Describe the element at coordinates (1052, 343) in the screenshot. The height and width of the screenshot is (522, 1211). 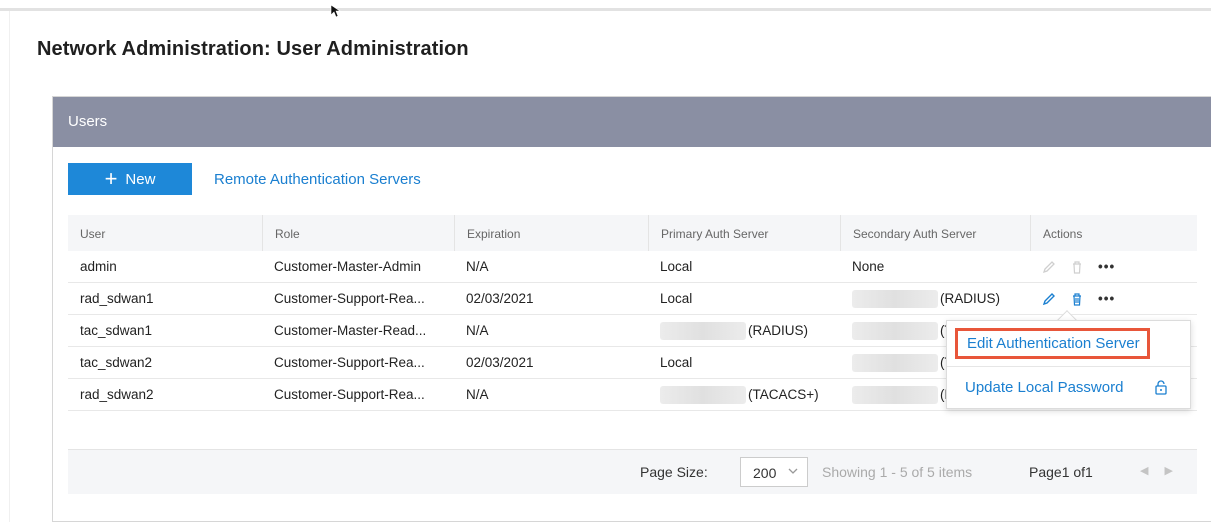
I see `edit-authentication-server-item: Edit Authentication Server` at that location.